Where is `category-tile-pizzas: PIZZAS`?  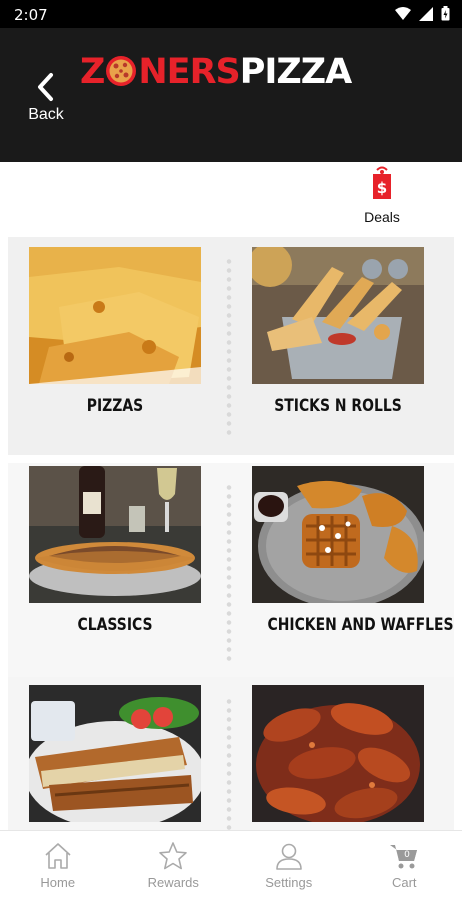 category-tile-pizzas: PIZZAS is located at coordinates (115, 331).